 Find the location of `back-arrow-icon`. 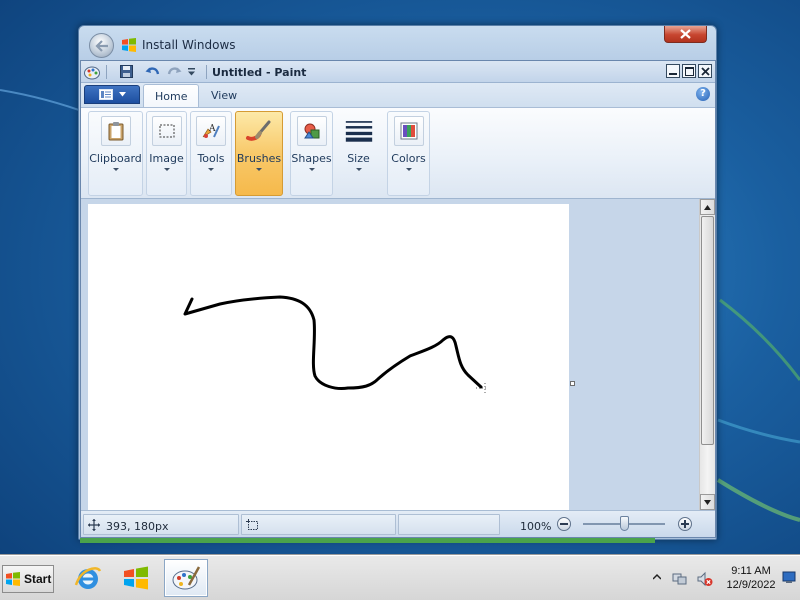

back-arrow-icon is located at coordinates (101, 45).